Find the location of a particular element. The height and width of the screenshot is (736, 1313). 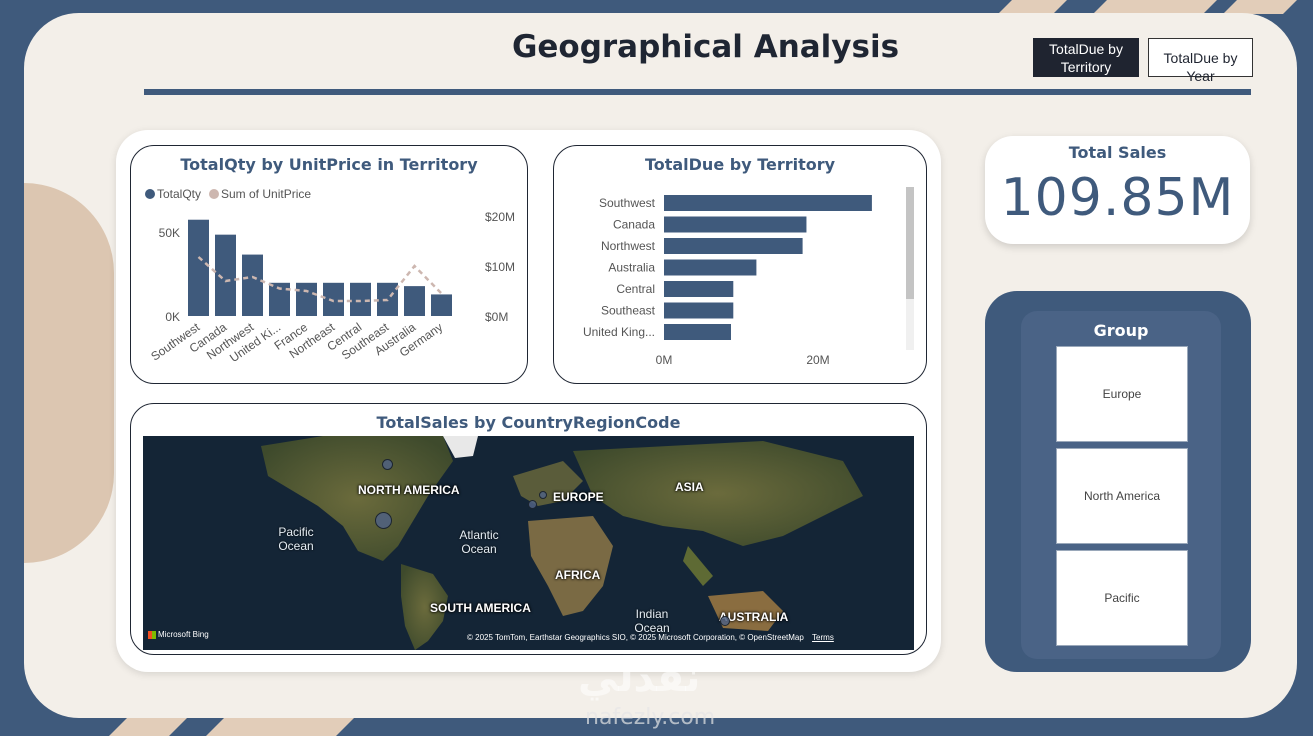

group-slicer-card: Group Europe North America Pacific is located at coordinates (1118, 481).